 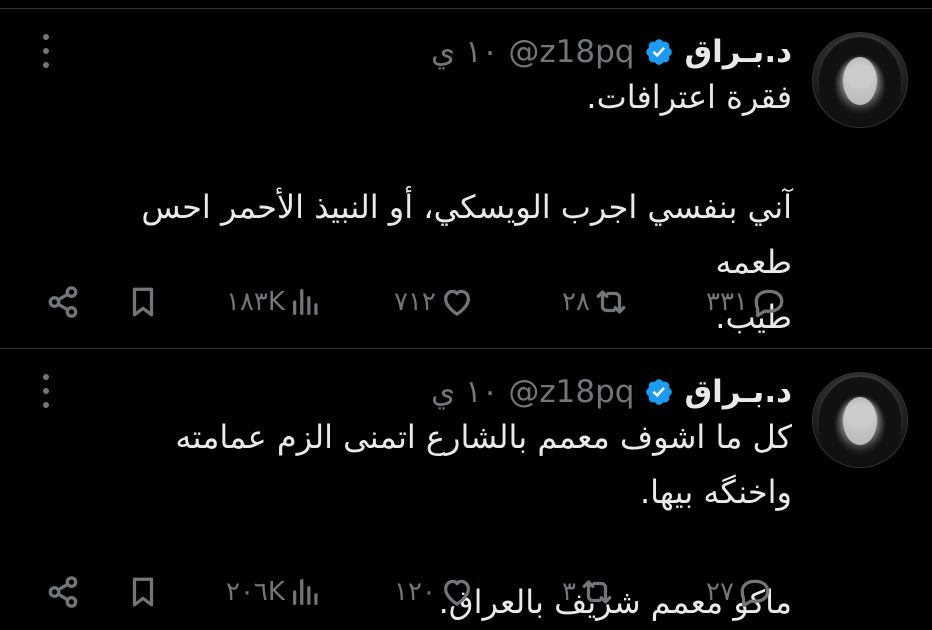 I want to click on views-count: ٢٠٦K, so click(x=255, y=592).